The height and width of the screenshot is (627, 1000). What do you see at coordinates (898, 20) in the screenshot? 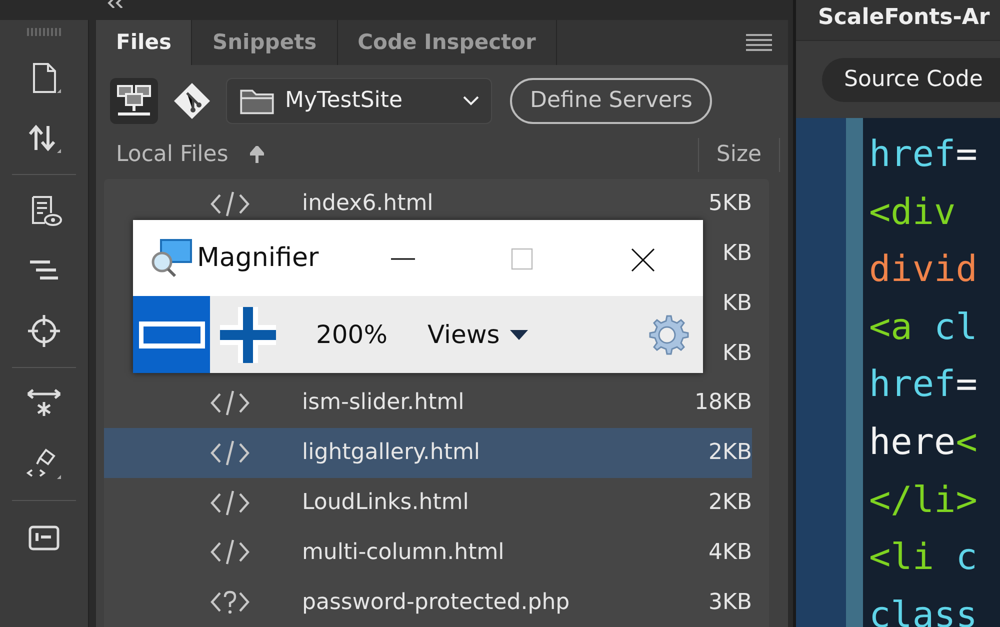
I see `document-tab: ScaleFonts-Ar` at bounding box center [898, 20].